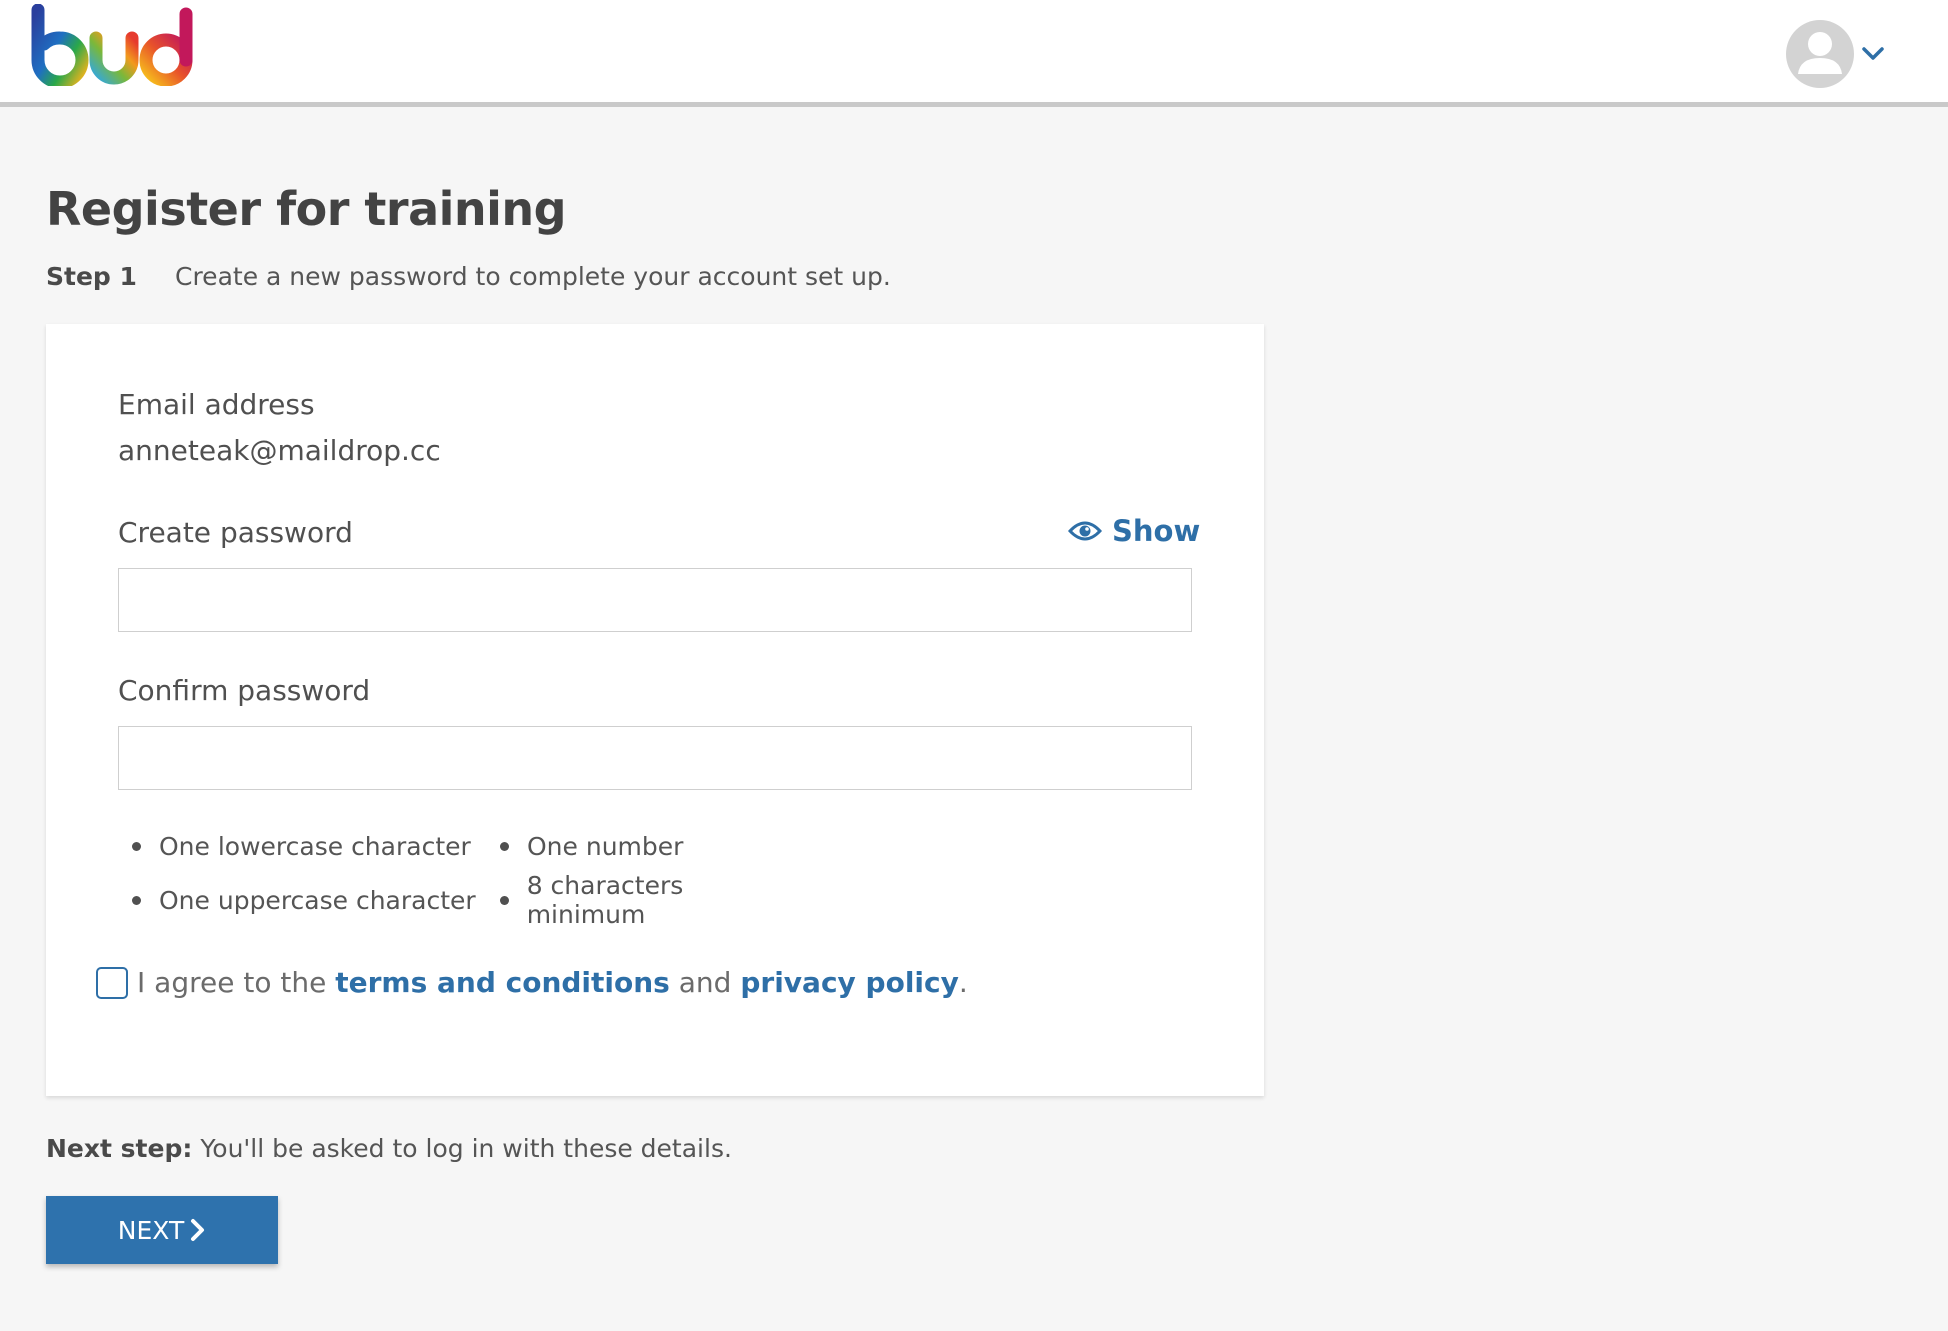 The height and width of the screenshot is (1331, 1948). Describe the element at coordinates (232, 982) in the screenshot. I see `agree-prefix: I agree to the` at that location.